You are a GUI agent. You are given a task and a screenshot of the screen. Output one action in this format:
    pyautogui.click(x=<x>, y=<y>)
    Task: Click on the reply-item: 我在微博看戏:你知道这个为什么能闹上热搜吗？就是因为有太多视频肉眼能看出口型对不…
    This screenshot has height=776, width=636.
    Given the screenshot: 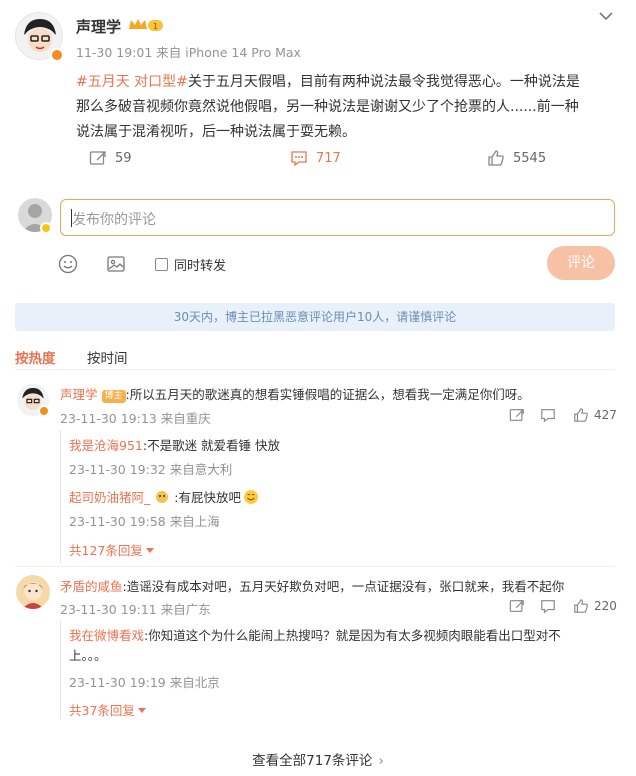 What is the action you would take?
    pyautogui.click(x=315, y=645)
    